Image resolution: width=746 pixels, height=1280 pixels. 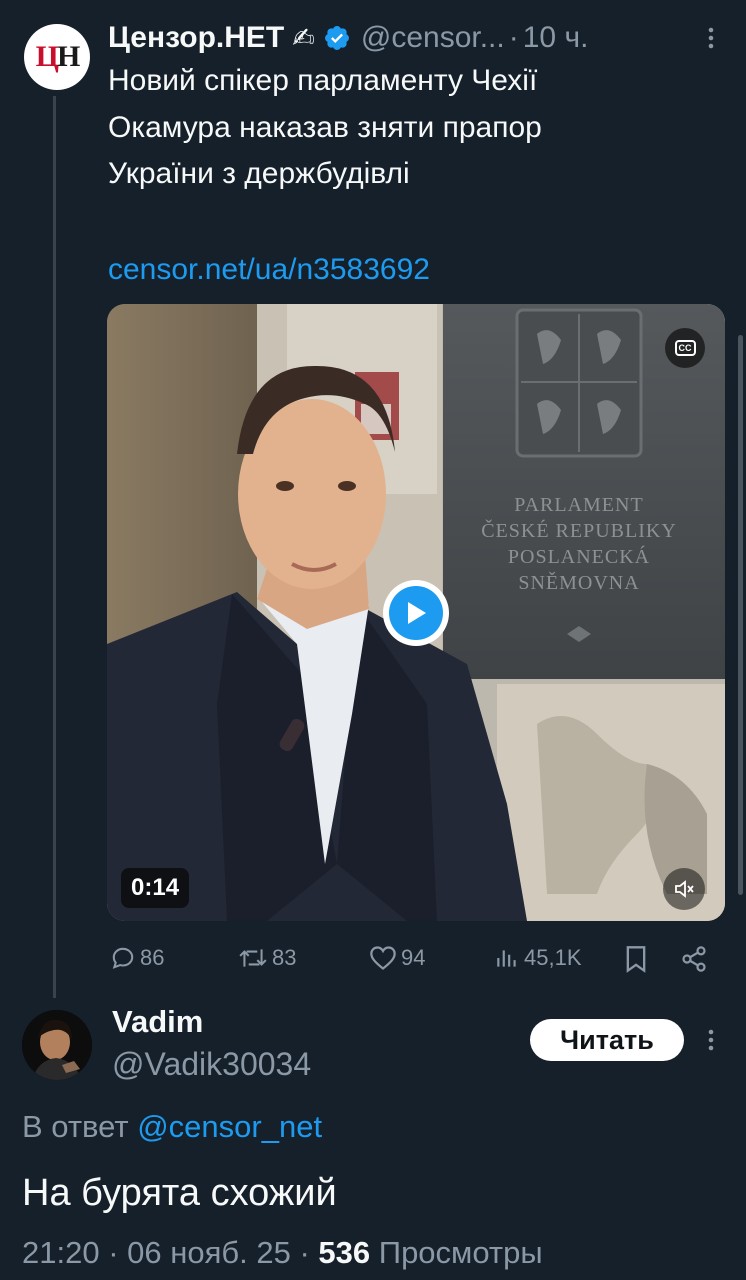 What do you see at coordinates (413, 957) in the screenshot?
I see `like-count: 94` at bounding box center [413, 957].